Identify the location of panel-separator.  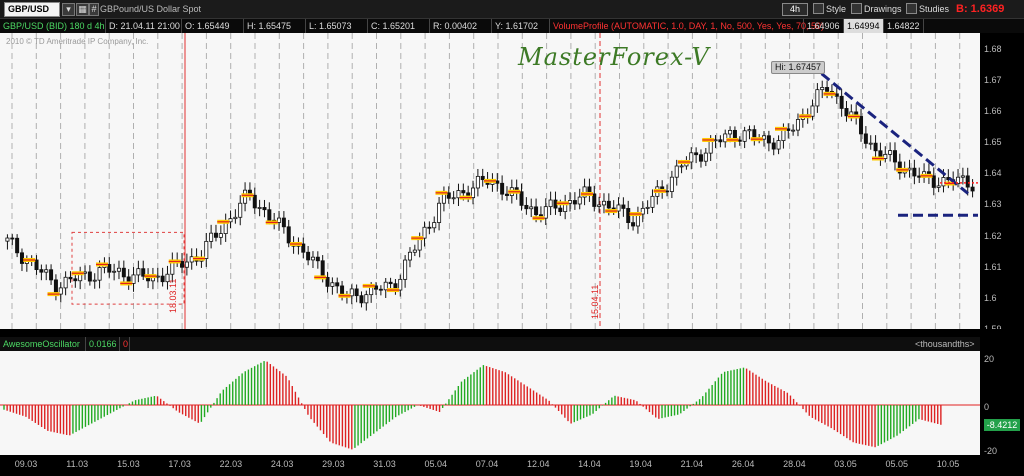
(512, 333).